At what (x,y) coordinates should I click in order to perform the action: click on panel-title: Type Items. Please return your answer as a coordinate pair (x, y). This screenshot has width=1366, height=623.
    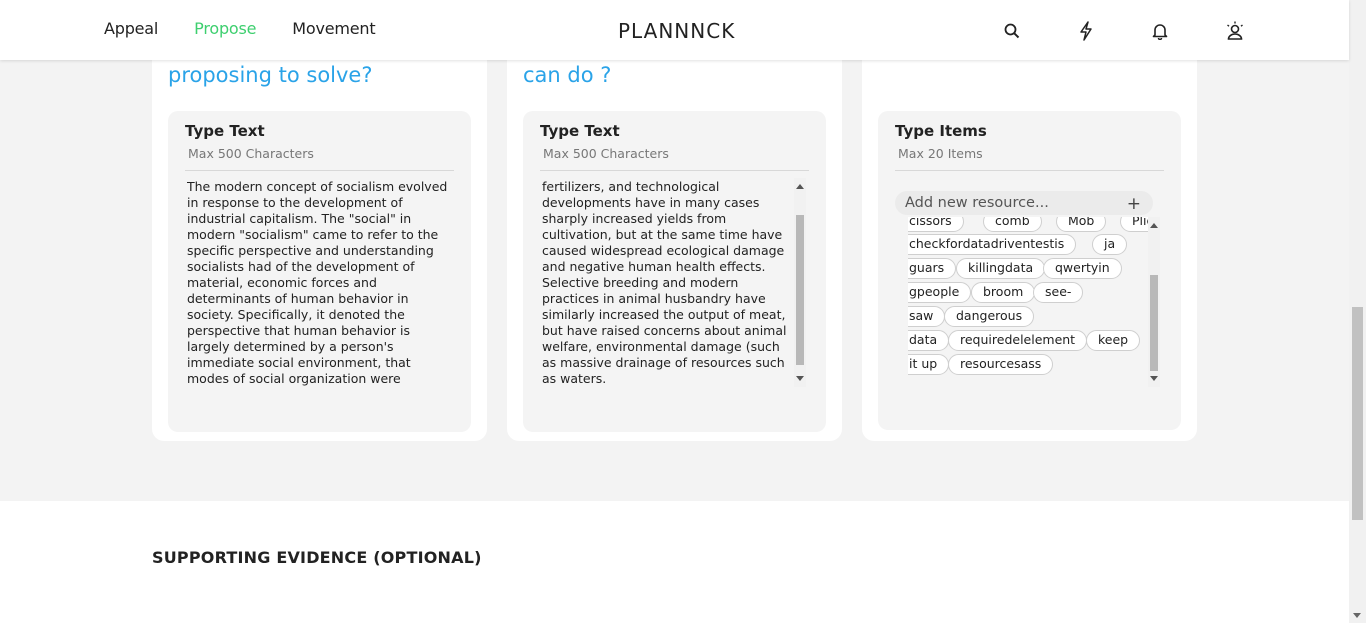
    Looking at the image, I should click on (941, 131).